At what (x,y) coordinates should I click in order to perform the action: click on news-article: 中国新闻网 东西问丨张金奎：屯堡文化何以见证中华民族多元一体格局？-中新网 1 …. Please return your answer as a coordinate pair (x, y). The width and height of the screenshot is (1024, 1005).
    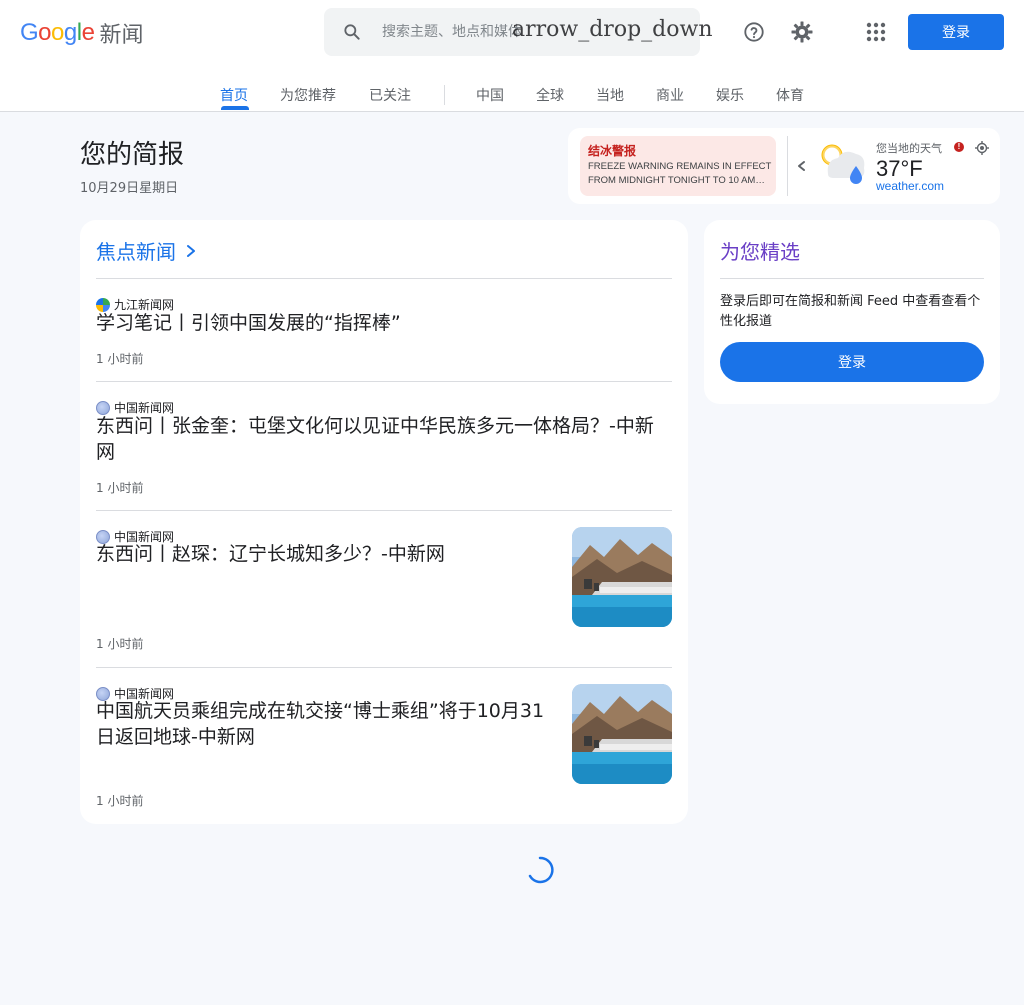
    Looking at the image, I should click on (384, 454).